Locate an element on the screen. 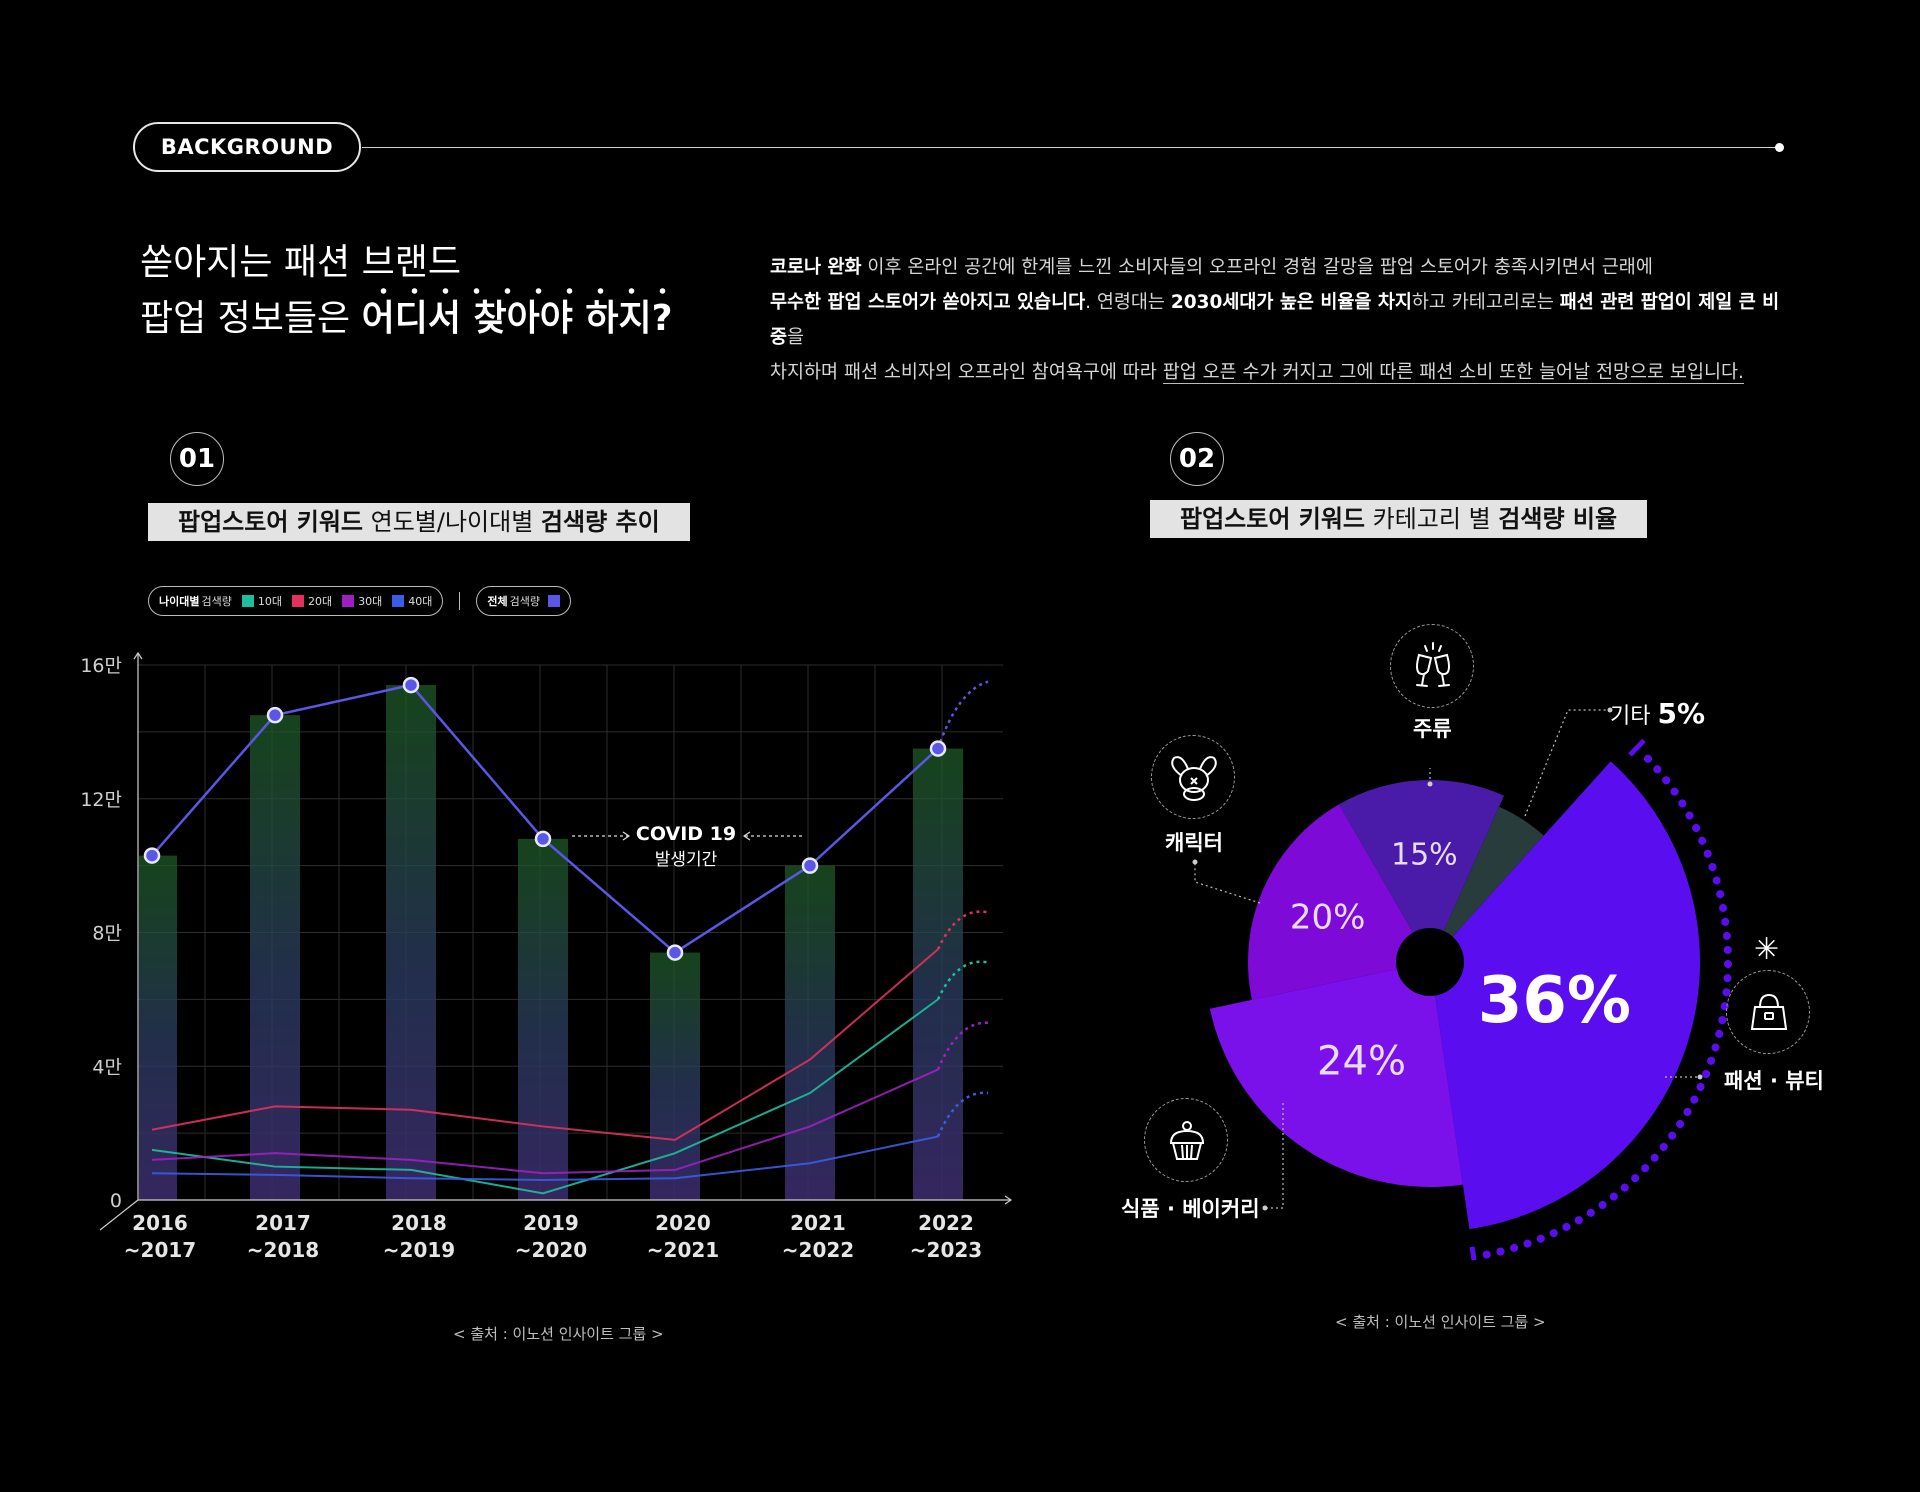 Image resolution: width=1920 pixels, height=1492 pixels. x-tick-label: 2018 is located at coordinates (419, 1223).